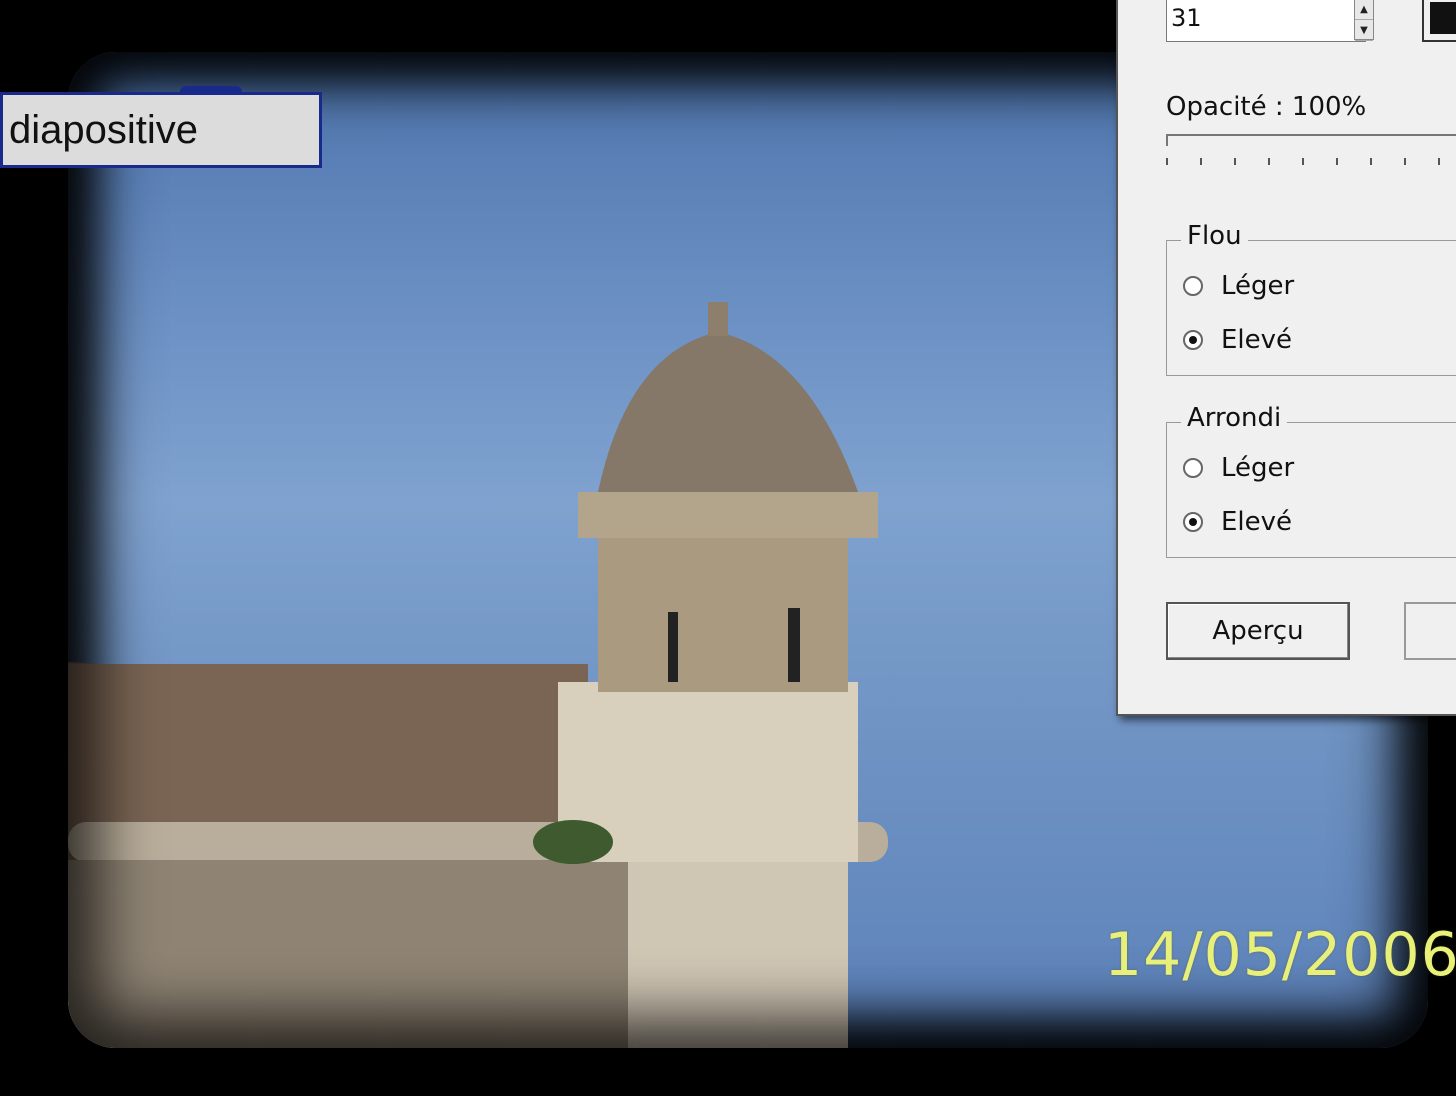  I want to click on date-stamp: 14/05/2006, so click(1280, 955).